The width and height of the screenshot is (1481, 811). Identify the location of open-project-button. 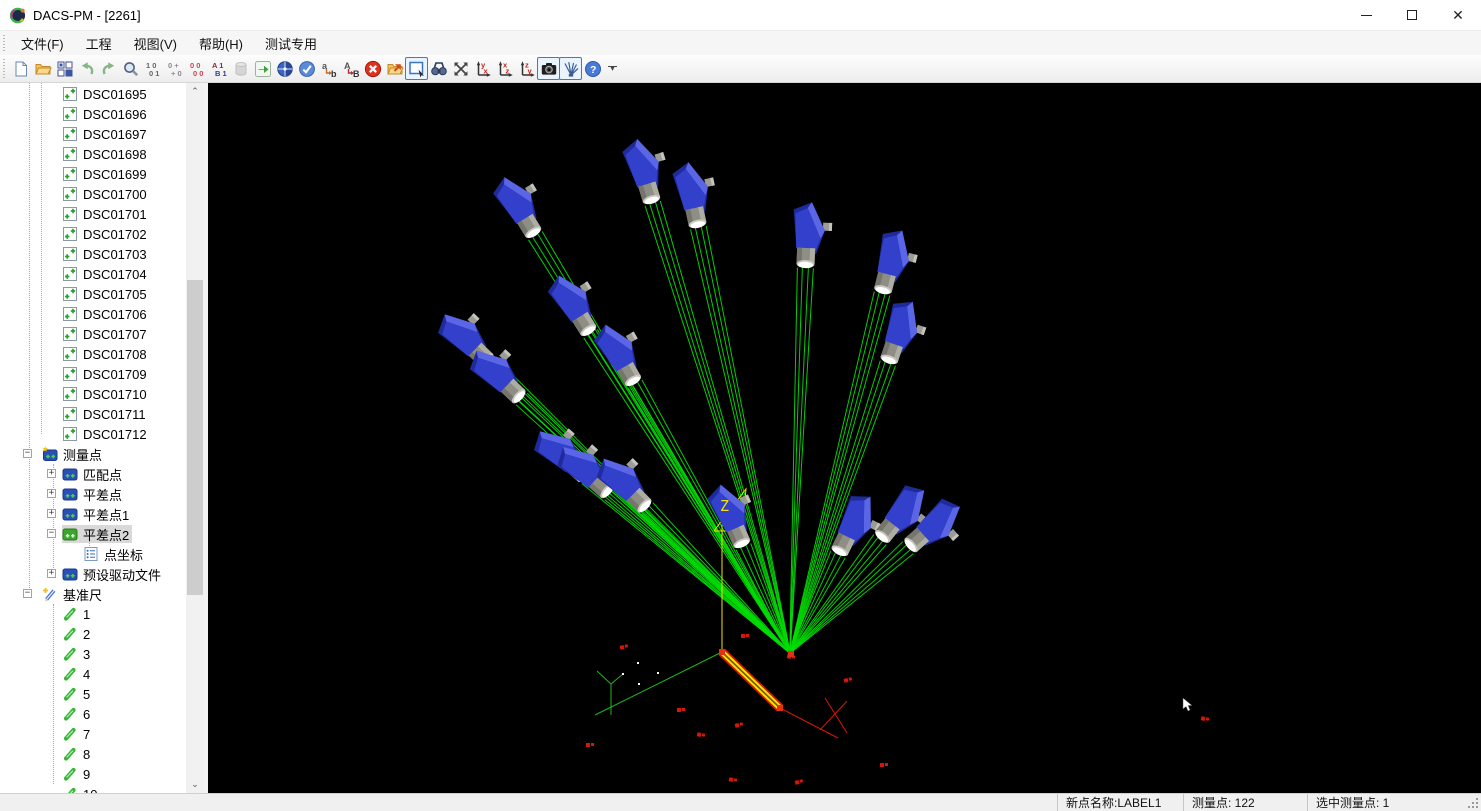
(42, 68).